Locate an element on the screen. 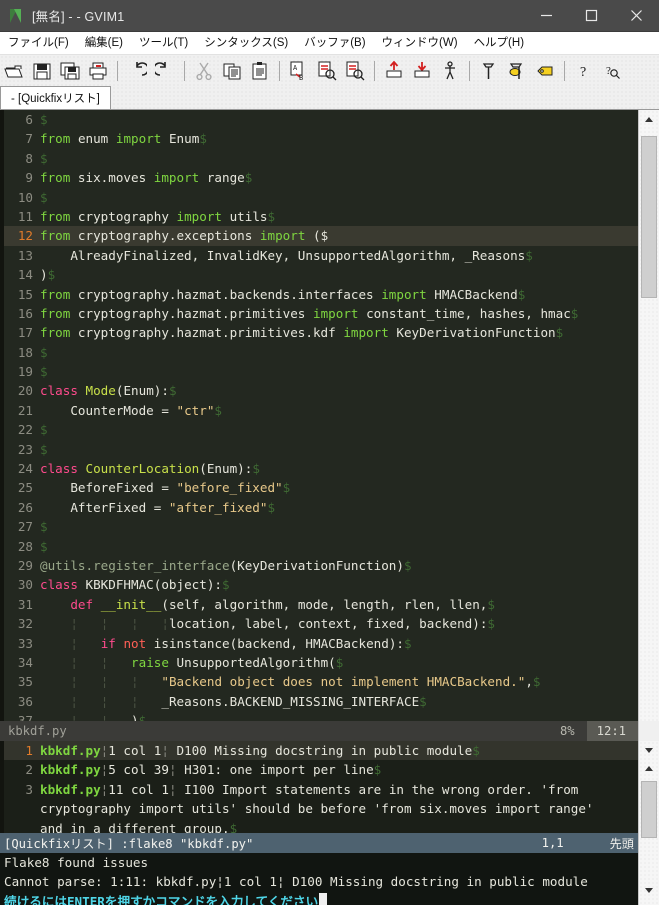  tab-line: - [Quickfixリスト] is located at coordinates (329, 98).